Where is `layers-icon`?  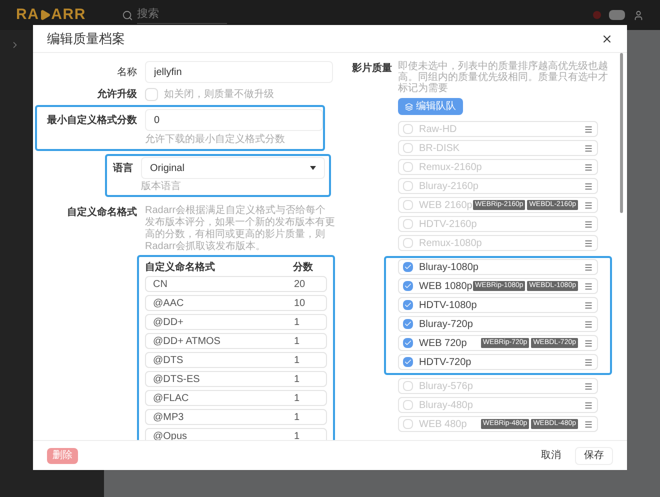 layers-icon is located at coordinates (409, 106).